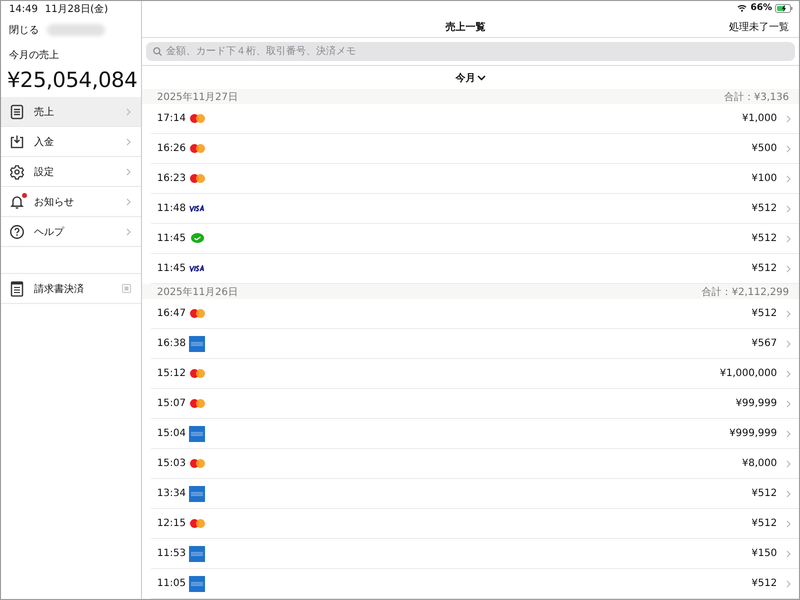  I want to click on transaction-time: 16:23, so click(172, 178).